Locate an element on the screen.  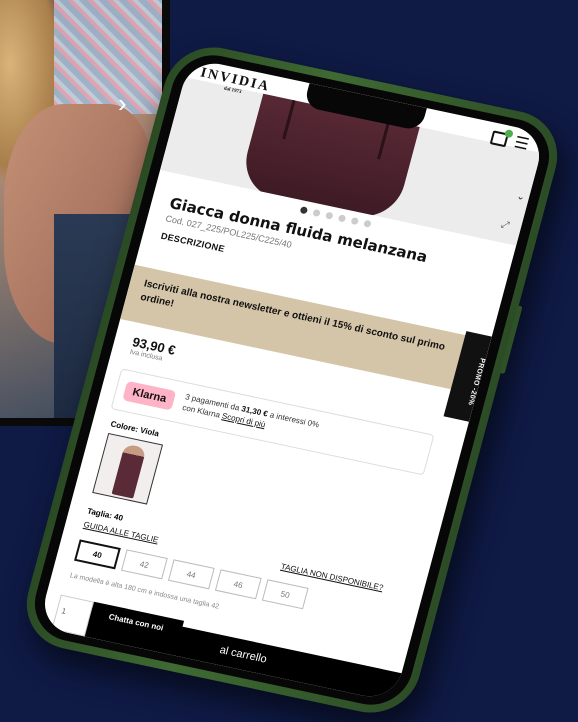
menu-icon: ☰ is located at coordinates (521, 143).